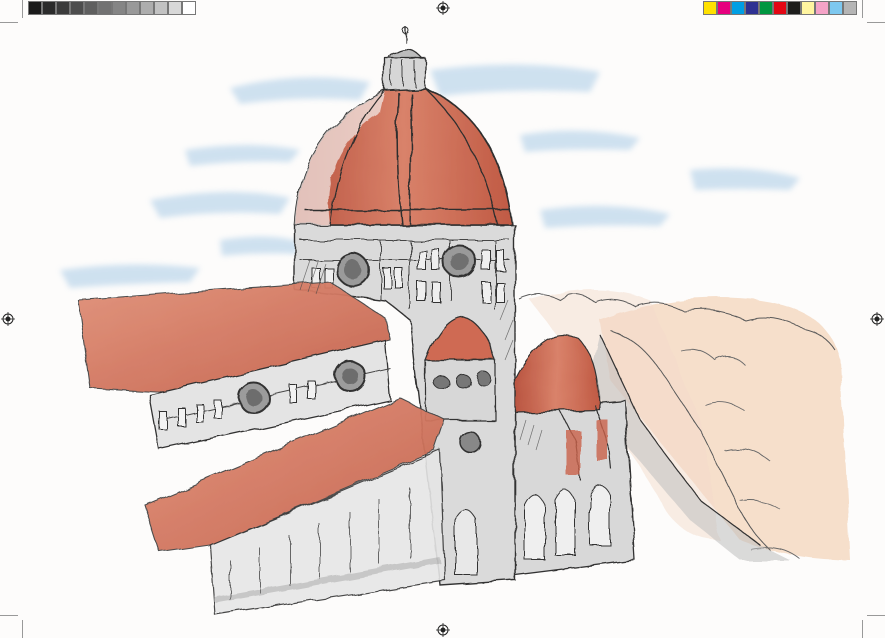 The height and width of the screenshot is (638, 885). I want to click on brunelleschi-dome, so click(403, 126).